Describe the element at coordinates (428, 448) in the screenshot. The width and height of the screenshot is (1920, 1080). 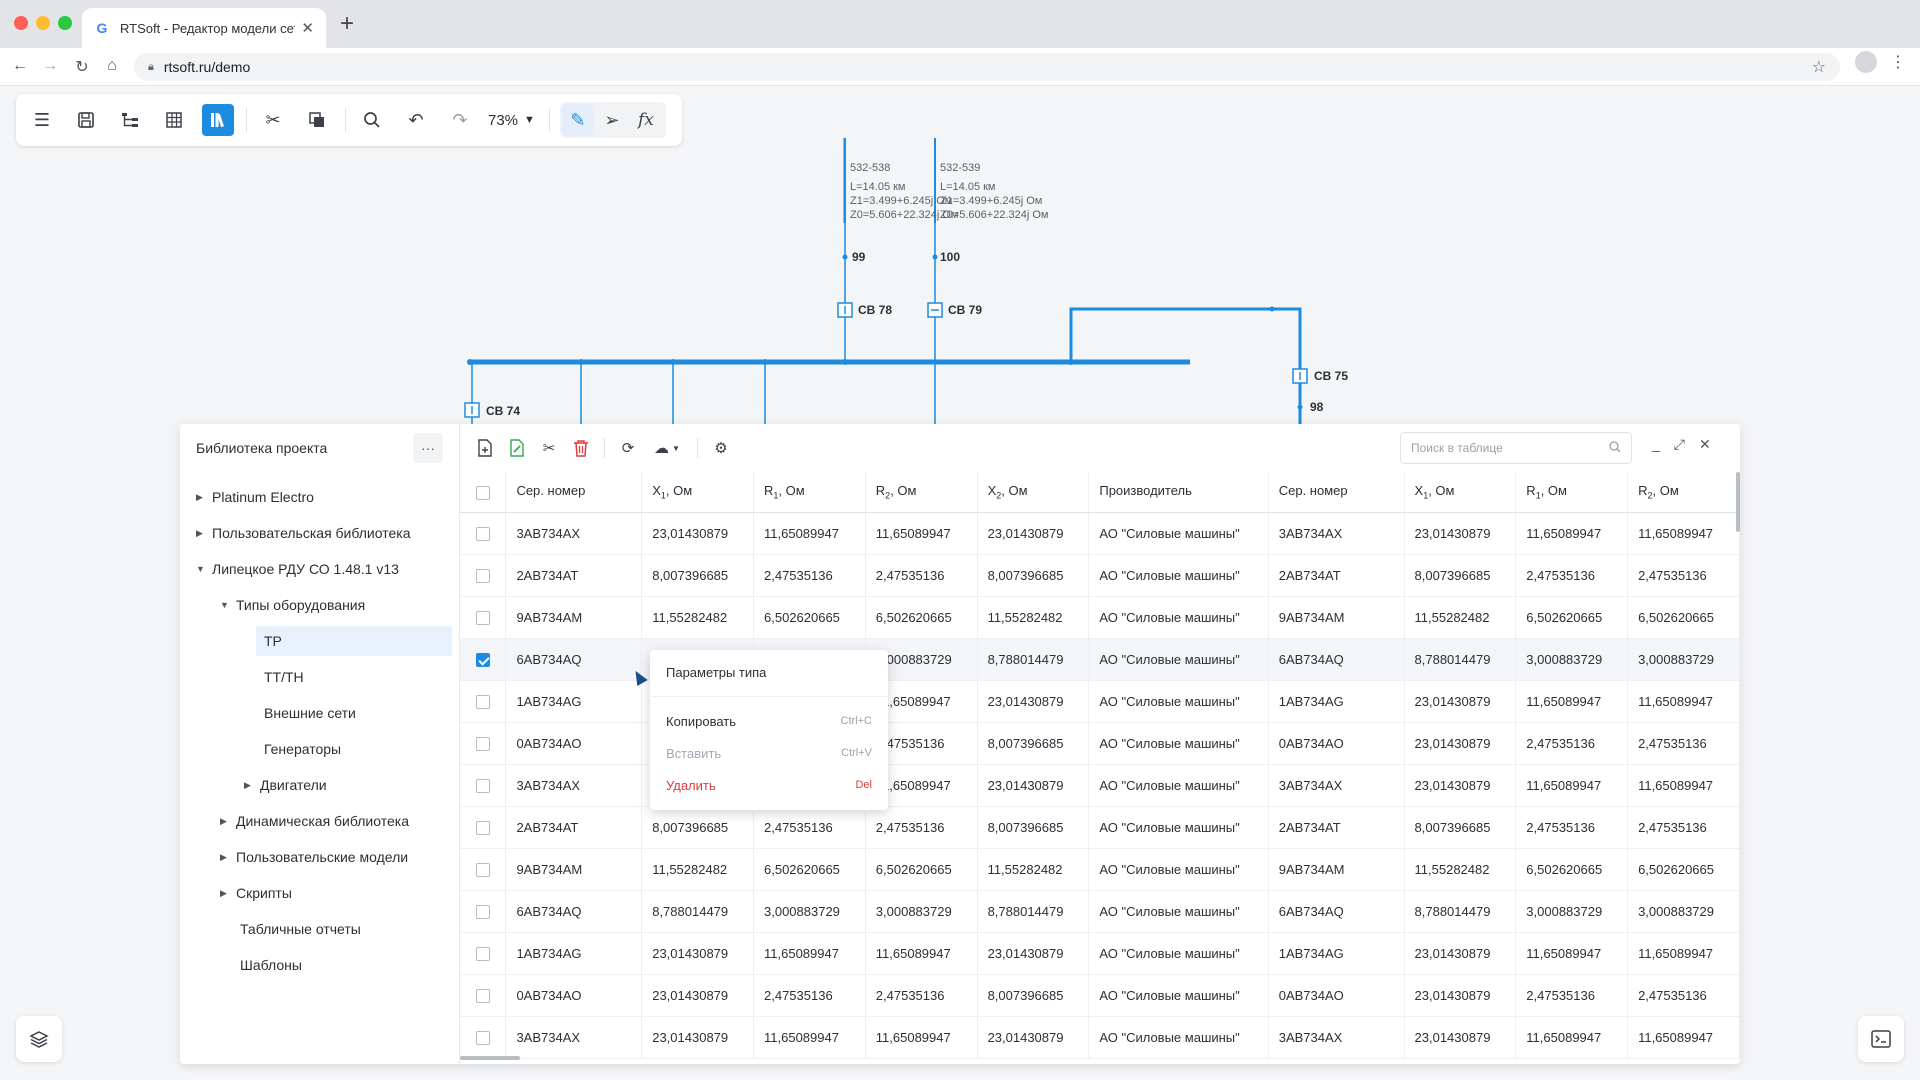
I see `more-options-button: ···` at that location.